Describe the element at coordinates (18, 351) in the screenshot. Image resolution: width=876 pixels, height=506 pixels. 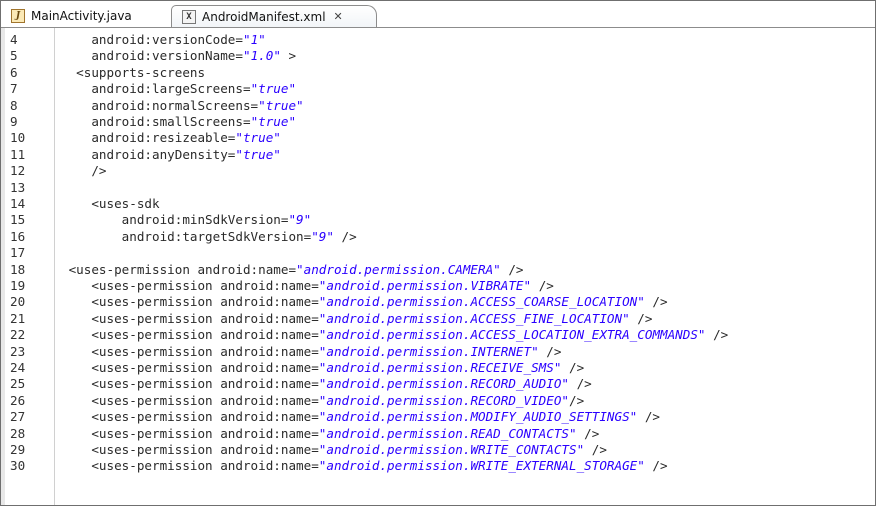
I see `line-number: 23` at that location.